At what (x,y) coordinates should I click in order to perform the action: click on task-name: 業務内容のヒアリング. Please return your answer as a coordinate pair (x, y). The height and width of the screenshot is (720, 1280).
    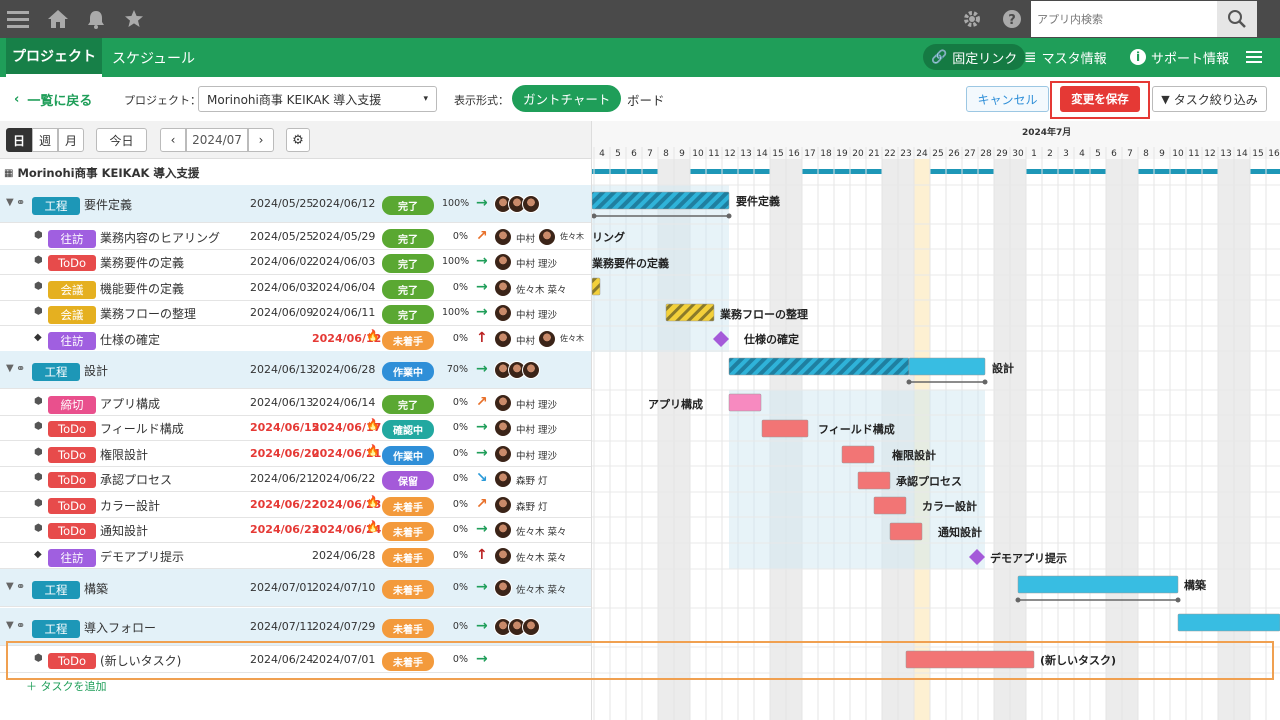
    Looking at the image, I should click on (160, 237).